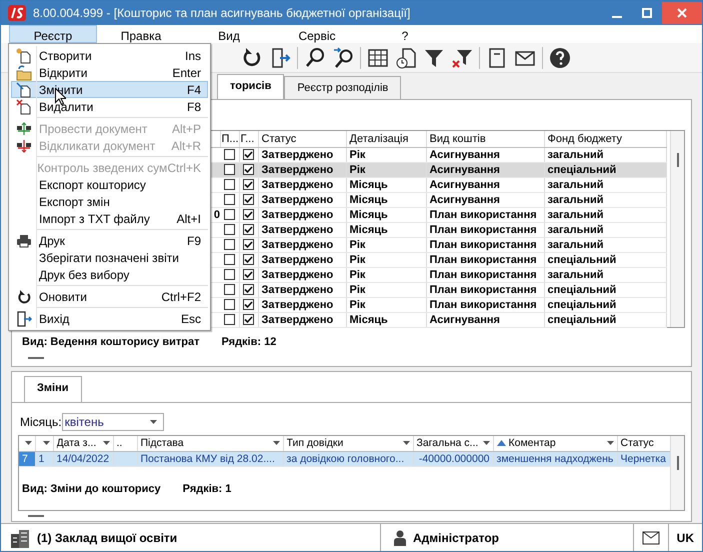 The height and width of the screenshot is (552, 703). Describe the element at coordinates (302, 154) in the screenshot. I see `table-cell: Затверджено` at that location.